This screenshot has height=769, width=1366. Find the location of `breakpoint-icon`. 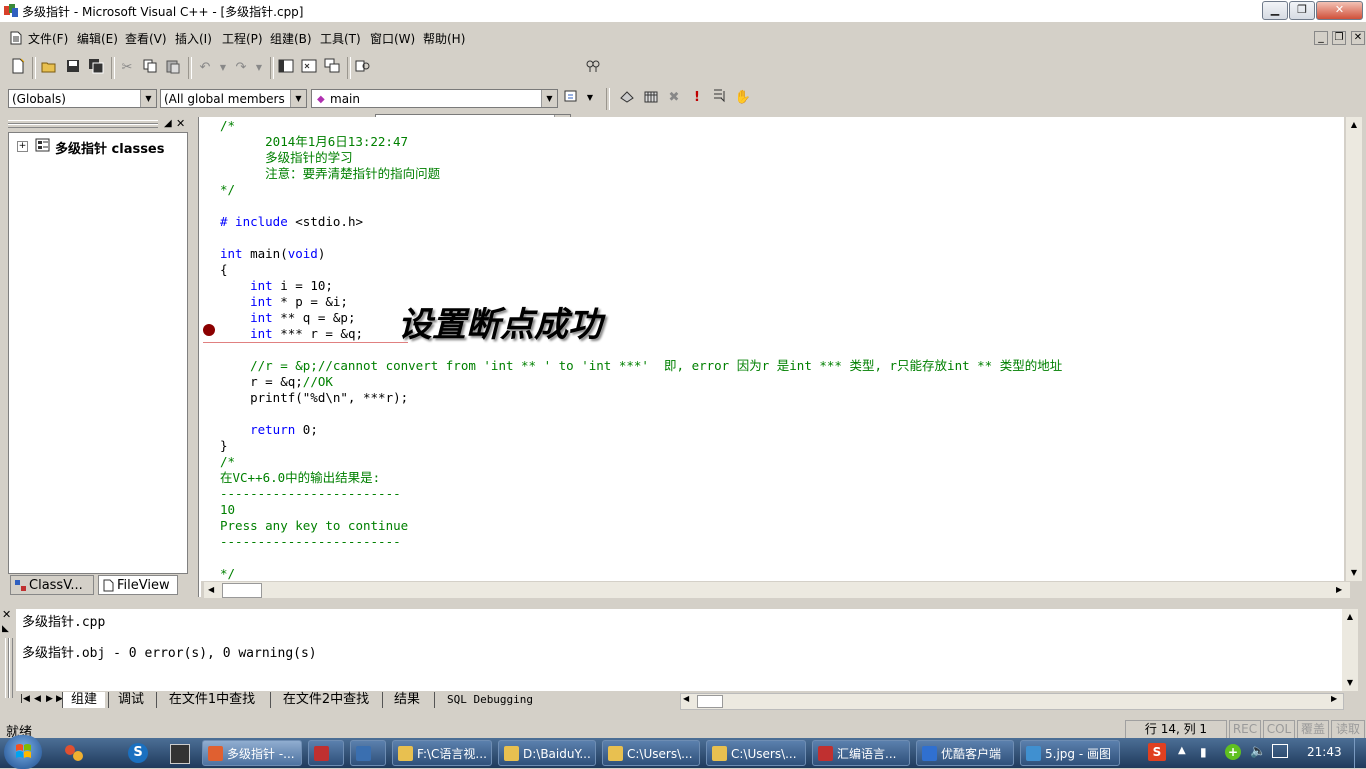

breakpoint-icon is located at coordinates (209, 330).